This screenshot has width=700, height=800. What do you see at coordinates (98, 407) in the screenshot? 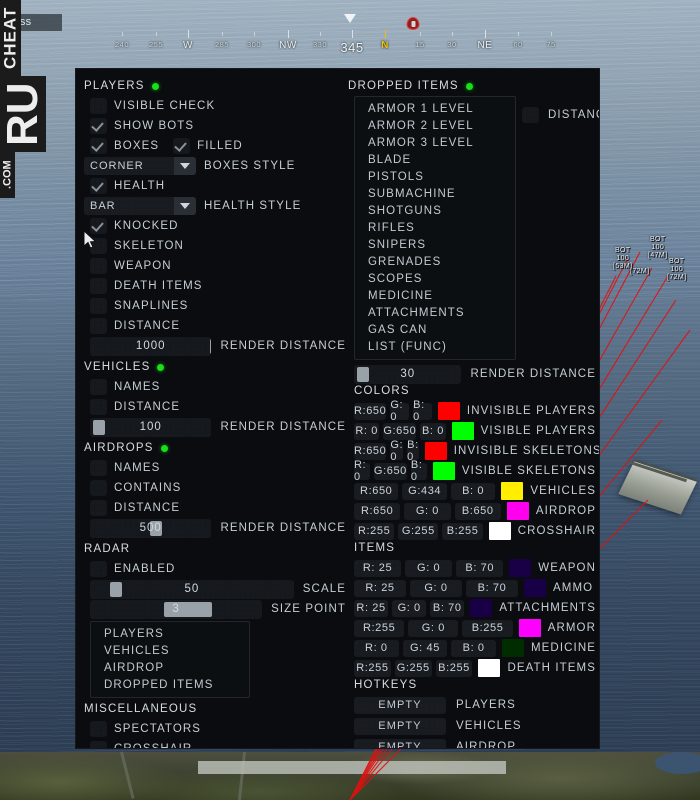
I see `checkbox-vehicles-distance` at bounding box center [98, 407].